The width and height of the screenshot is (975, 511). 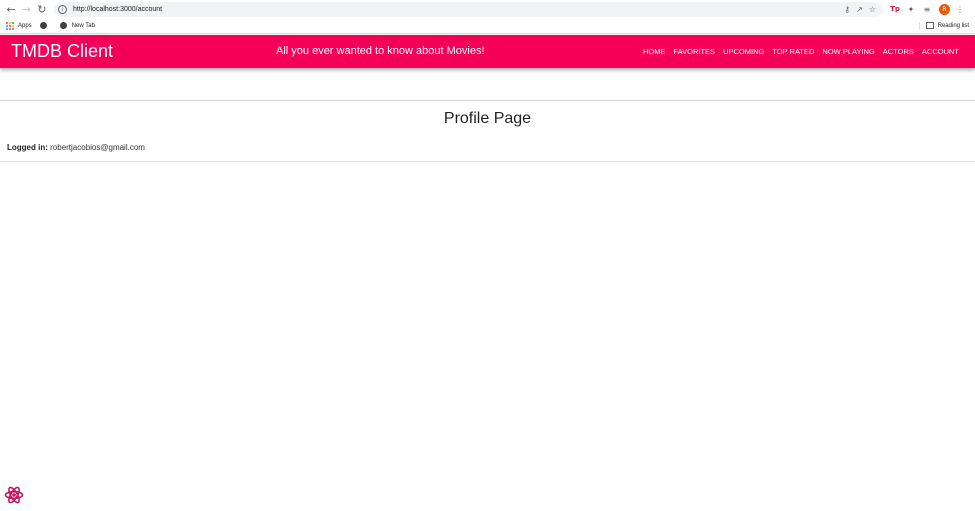 What do you see at coordinates (695, 51) in the screenshot?
I see `nav-favorites: FAVORITES` at bounding box center [695, 51].